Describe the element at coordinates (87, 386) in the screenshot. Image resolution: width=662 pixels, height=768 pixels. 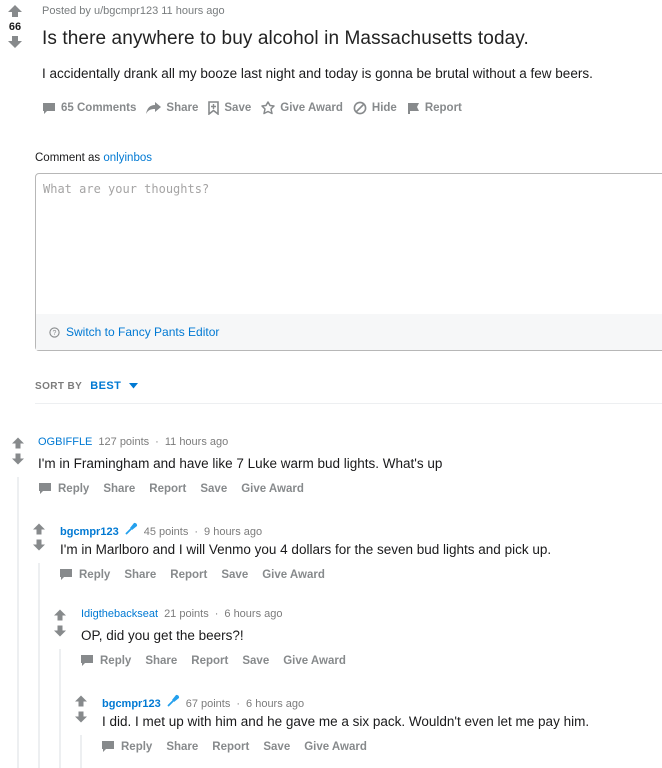
I see `sort-bar: SORT BY BEST` at that location.